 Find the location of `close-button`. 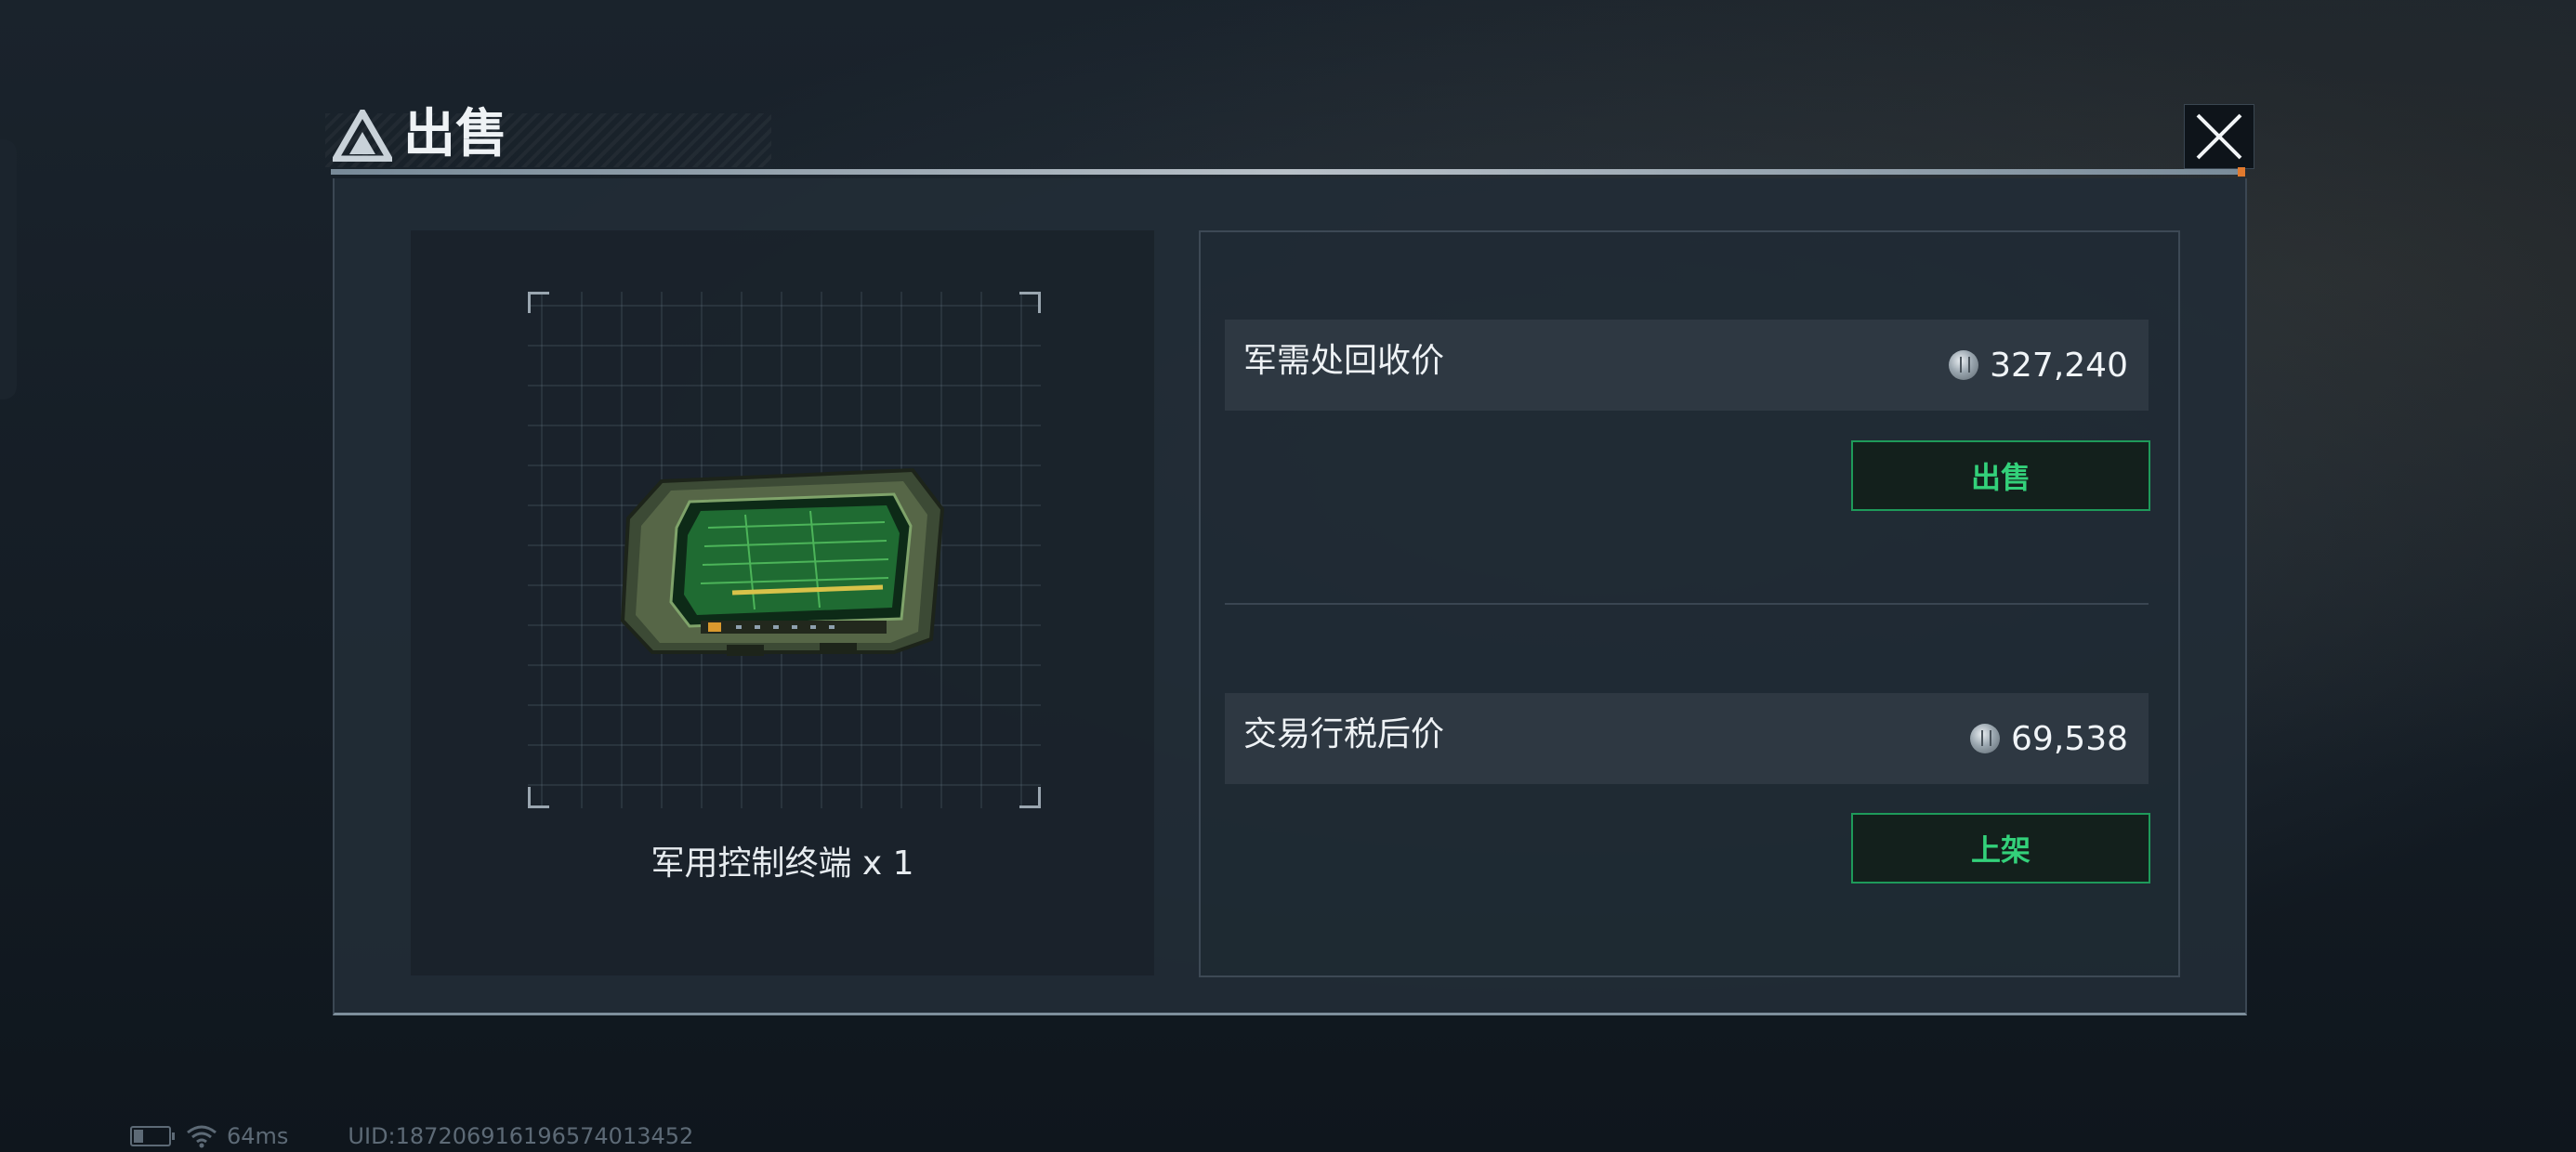

close-button is located at coordinates (2219, 136).